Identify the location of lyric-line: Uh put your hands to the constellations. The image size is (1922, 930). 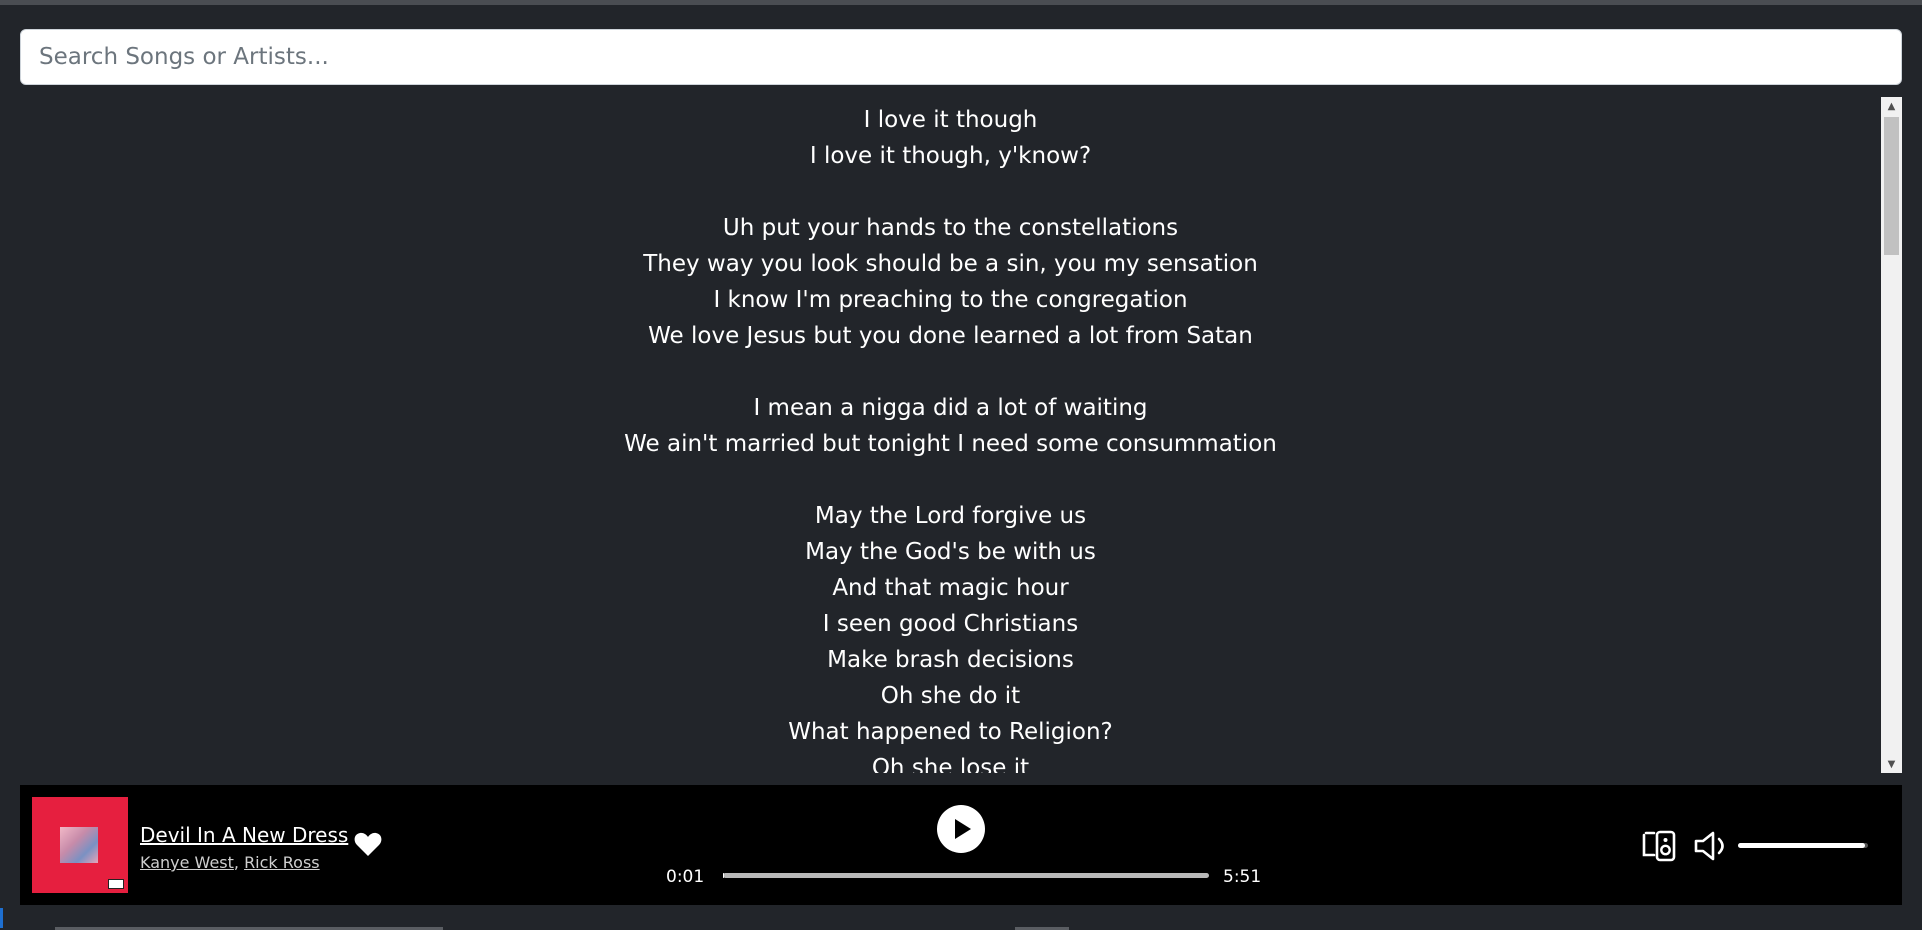
(950, 228).